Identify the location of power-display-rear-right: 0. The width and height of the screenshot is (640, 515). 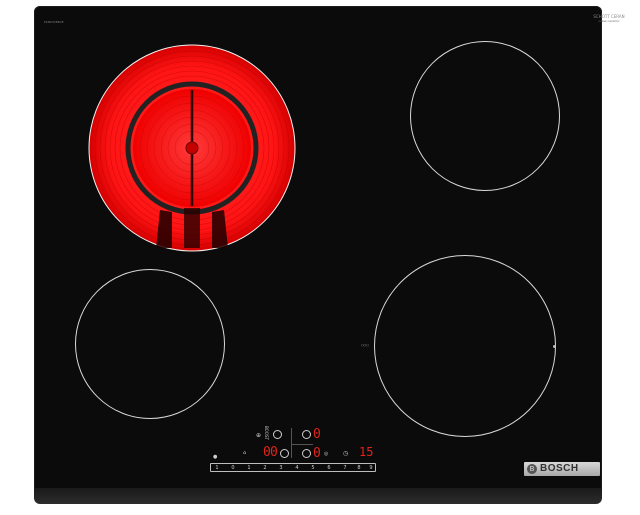
(317, 434).